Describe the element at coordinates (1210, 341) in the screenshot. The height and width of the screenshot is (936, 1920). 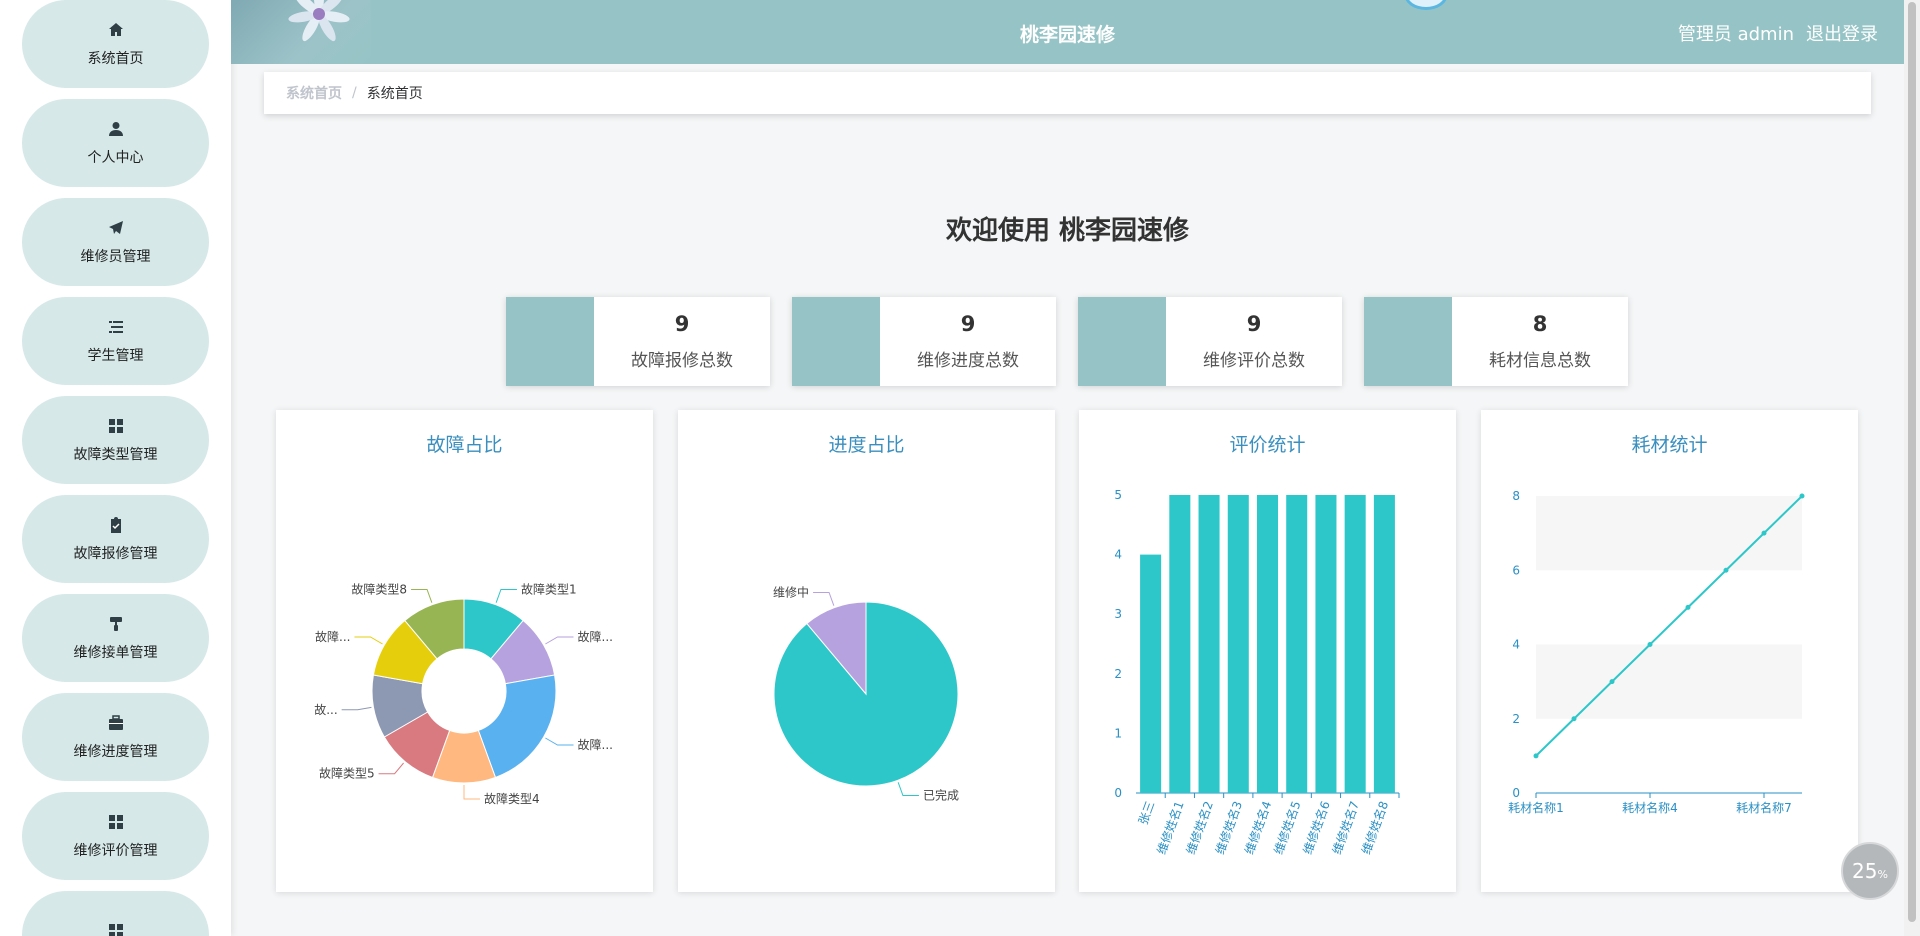
I see `stat-card-repair-reviews: 9 维修评价总数` at that location.